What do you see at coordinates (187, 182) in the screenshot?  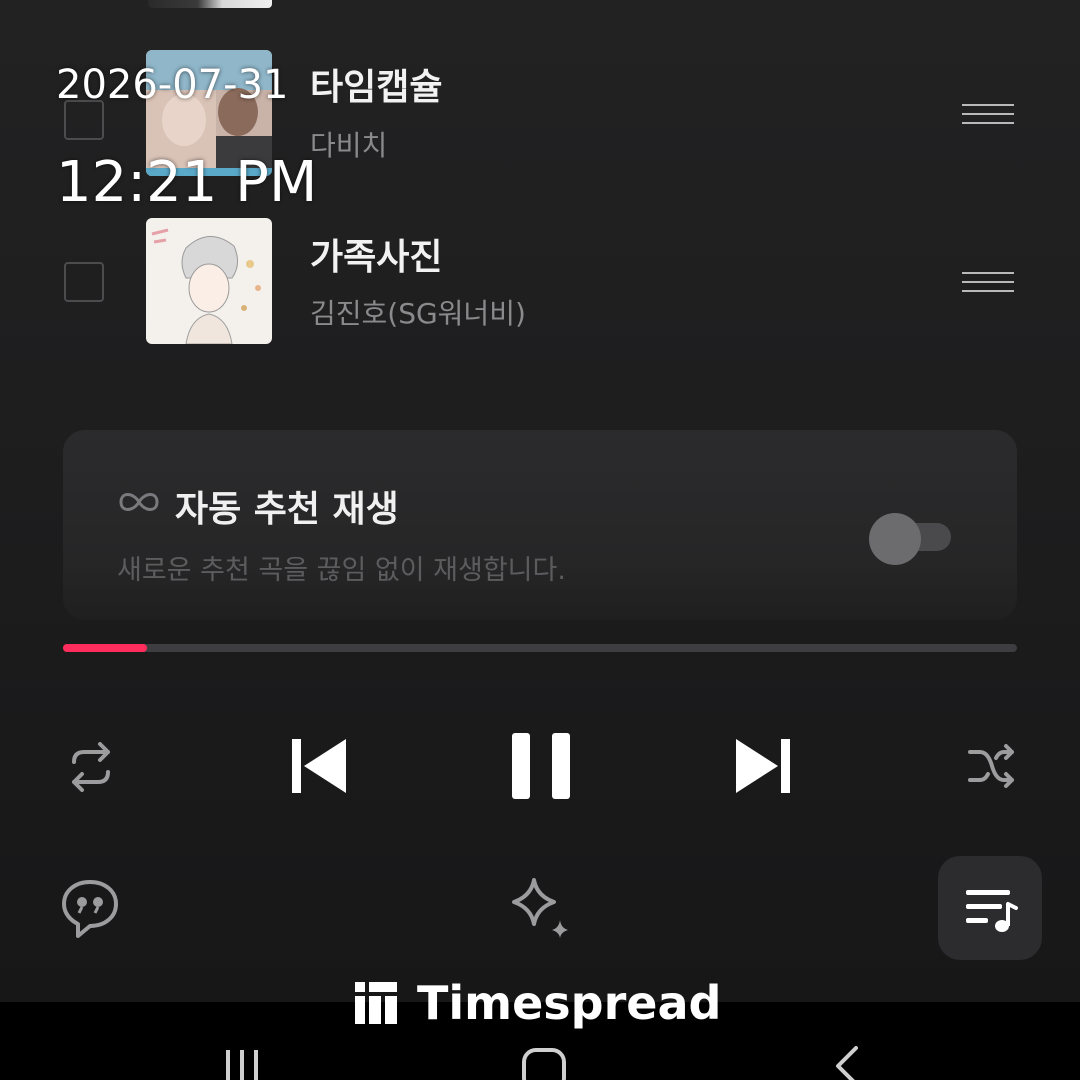 I see `time-label: 12:21 PM` at bounding box center [187, 182].